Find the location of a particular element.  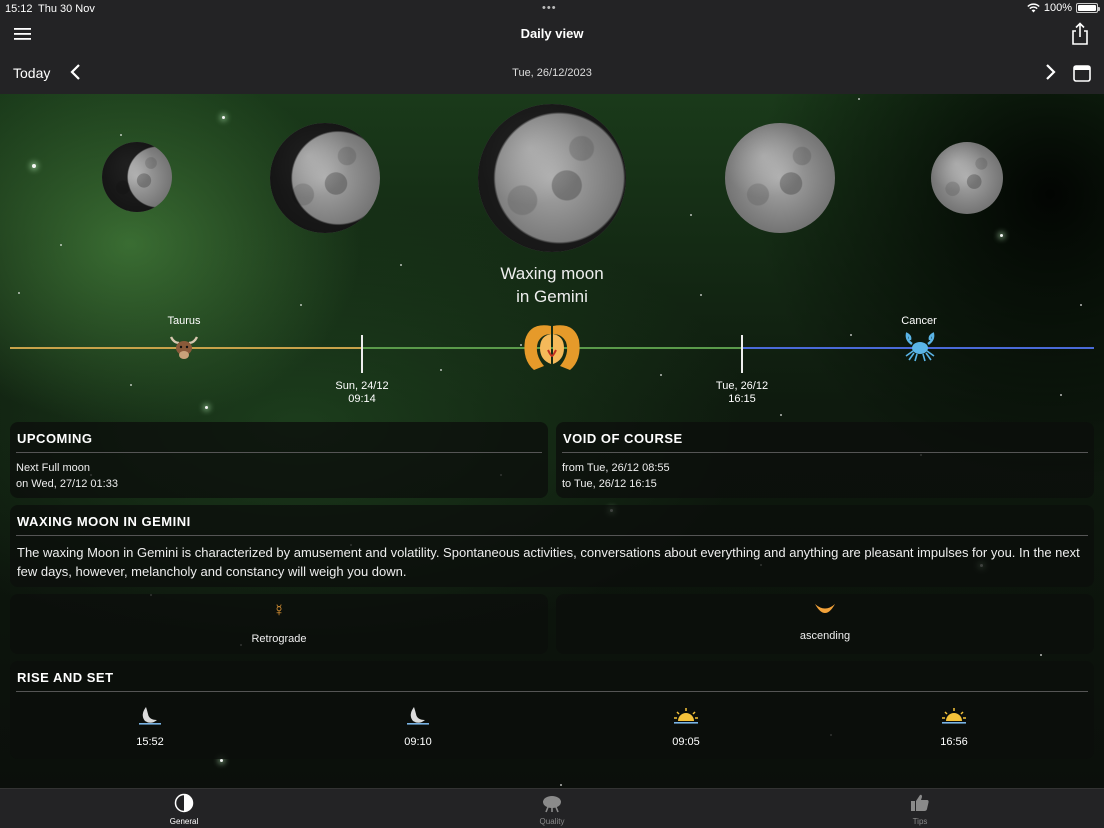

multitasking-dots-icon: ••• is located at coordinates (549, 8).